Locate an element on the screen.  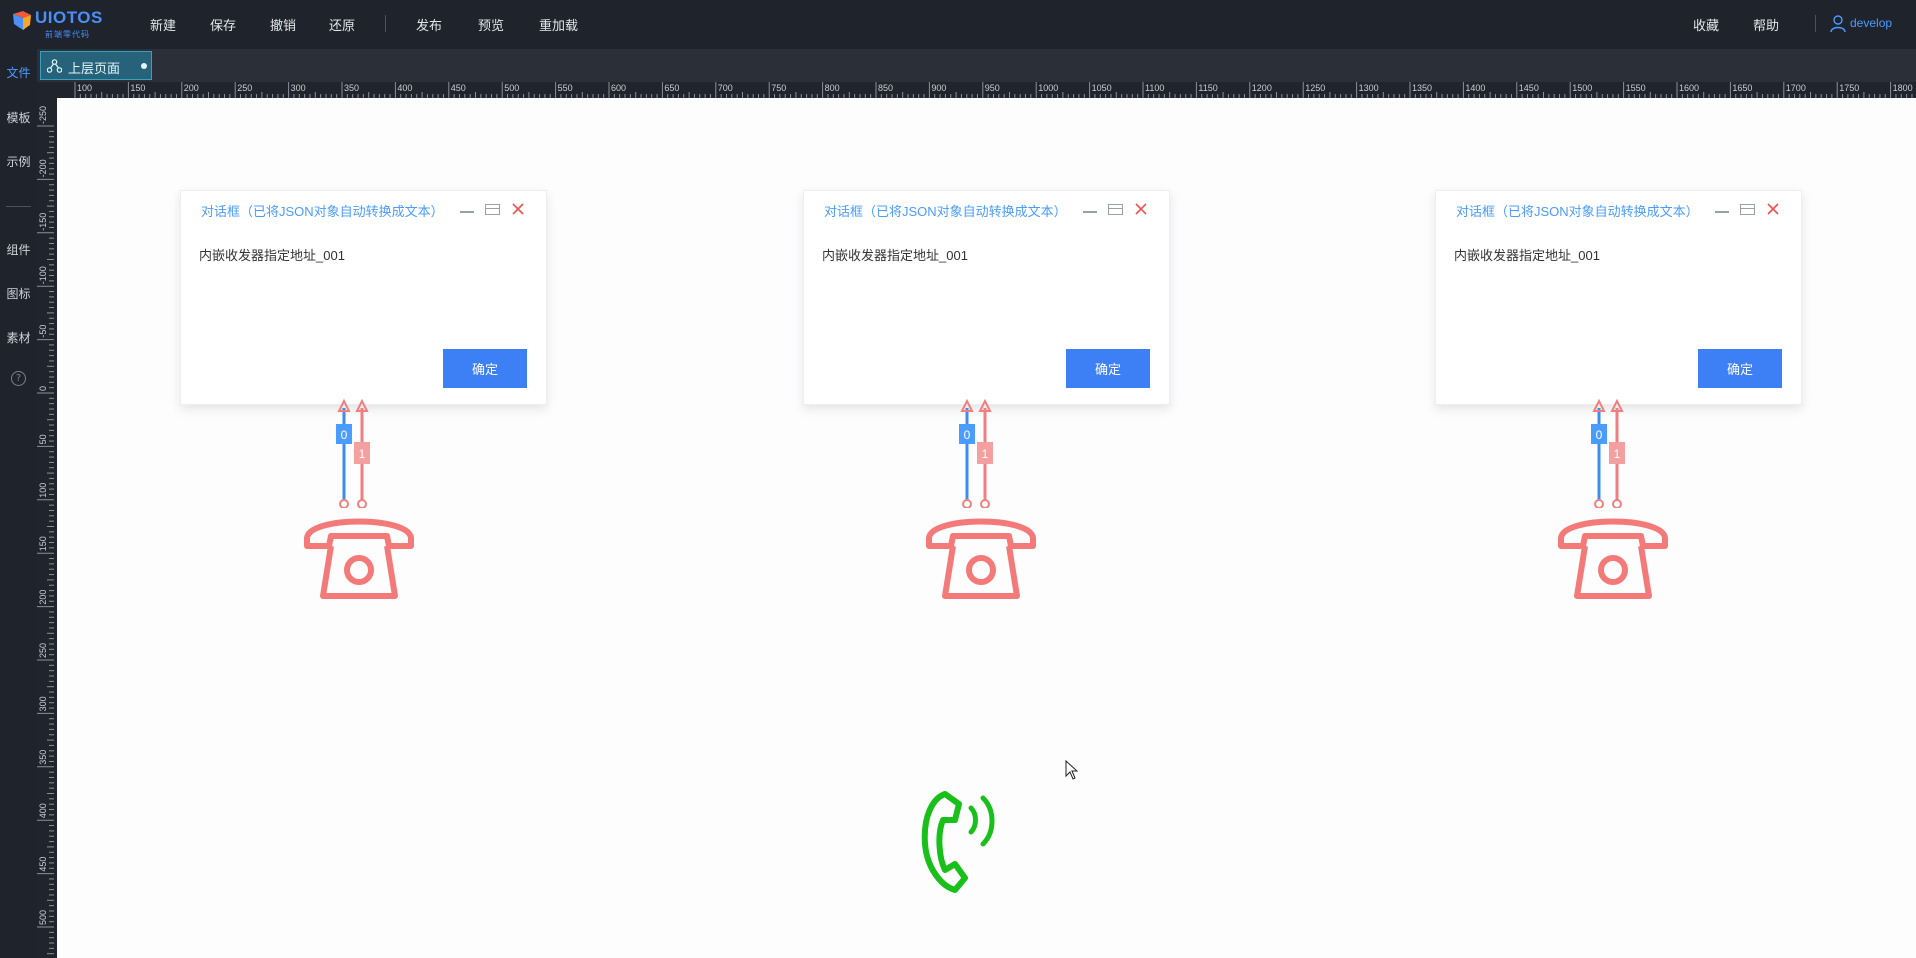
ruler-label: 950 is located at coordinates (992, 88).